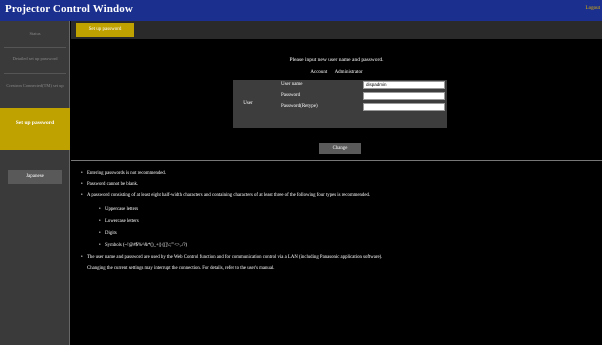  What do you see at coordinates (291, 95) in the screenshot?
I see `password-label: Password` at bounding box center [291, 95].